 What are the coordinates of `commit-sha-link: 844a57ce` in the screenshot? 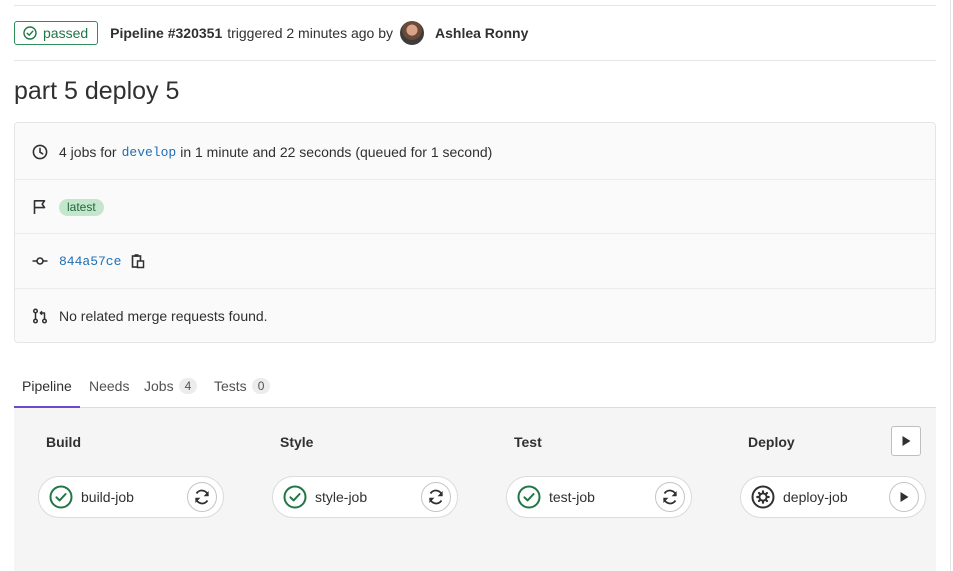 It's located at (90, 261).